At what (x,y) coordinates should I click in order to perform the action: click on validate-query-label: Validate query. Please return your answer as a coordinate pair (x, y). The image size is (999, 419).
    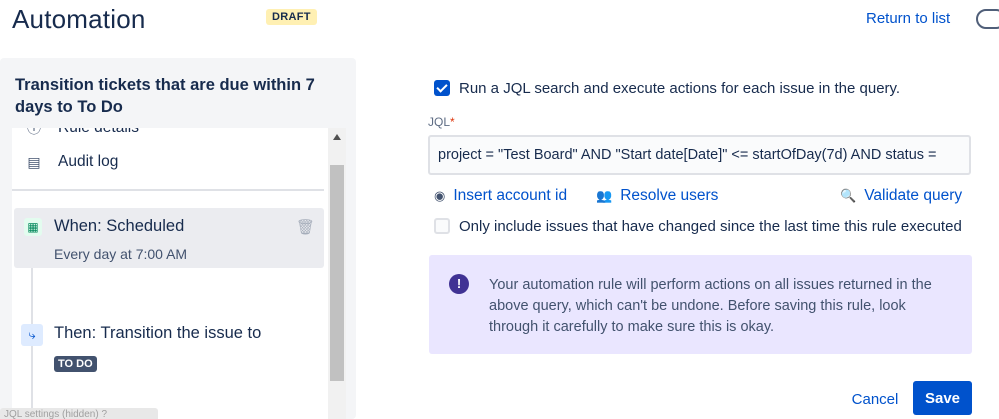
    Looking at the image, I should click on (913, 195).